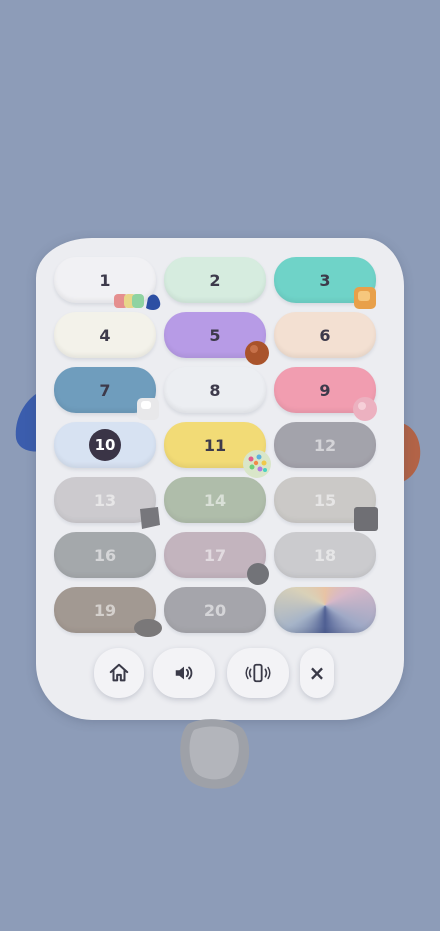 The image size is (440, 931). I want to click on level-number: 6, so click(325, 335).